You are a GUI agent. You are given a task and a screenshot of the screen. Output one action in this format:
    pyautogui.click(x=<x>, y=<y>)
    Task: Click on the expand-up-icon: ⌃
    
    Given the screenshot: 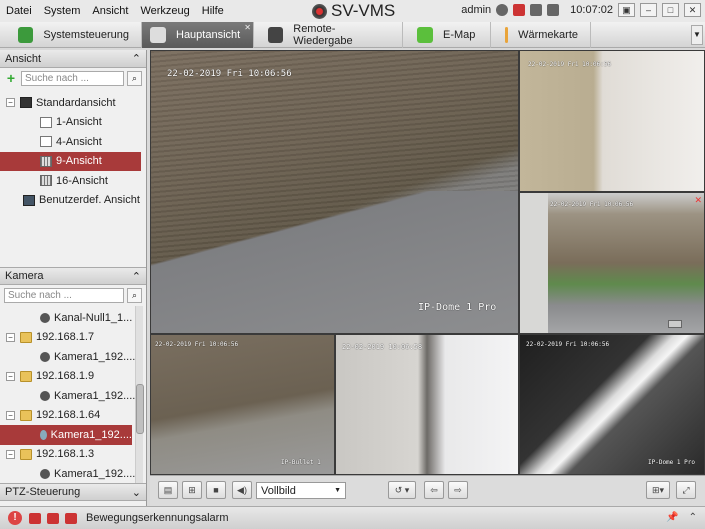 What is the action you would take?
    pyautogui.click(x=693, y=517)
    